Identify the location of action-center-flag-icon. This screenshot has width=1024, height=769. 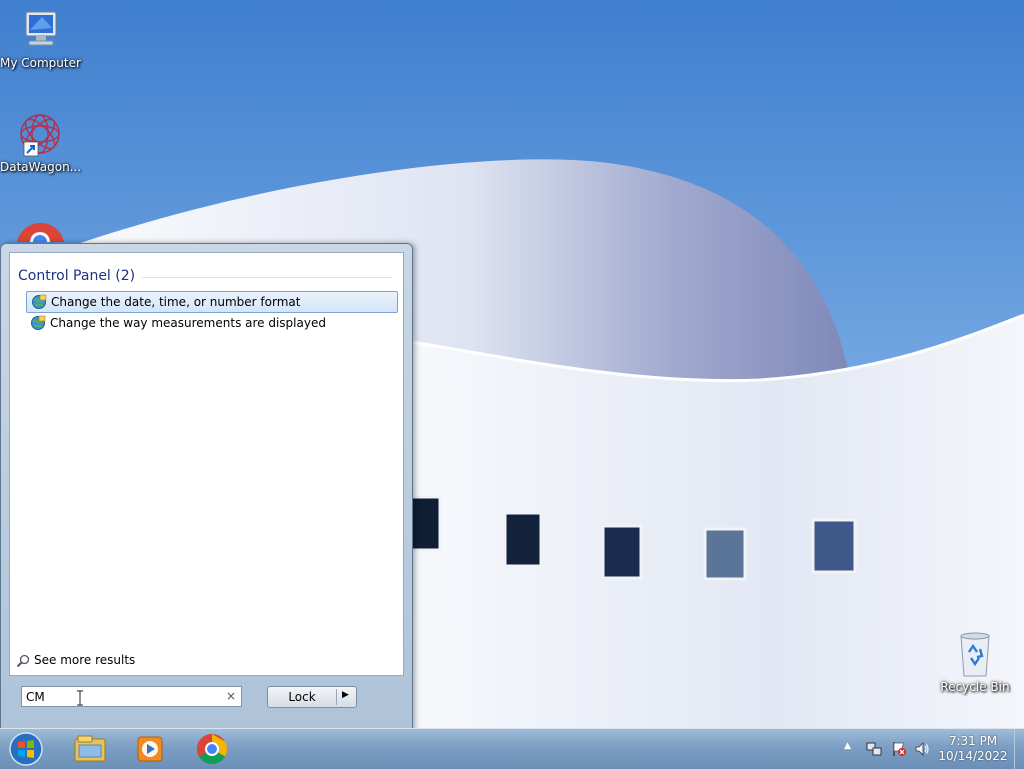
(899, 749).